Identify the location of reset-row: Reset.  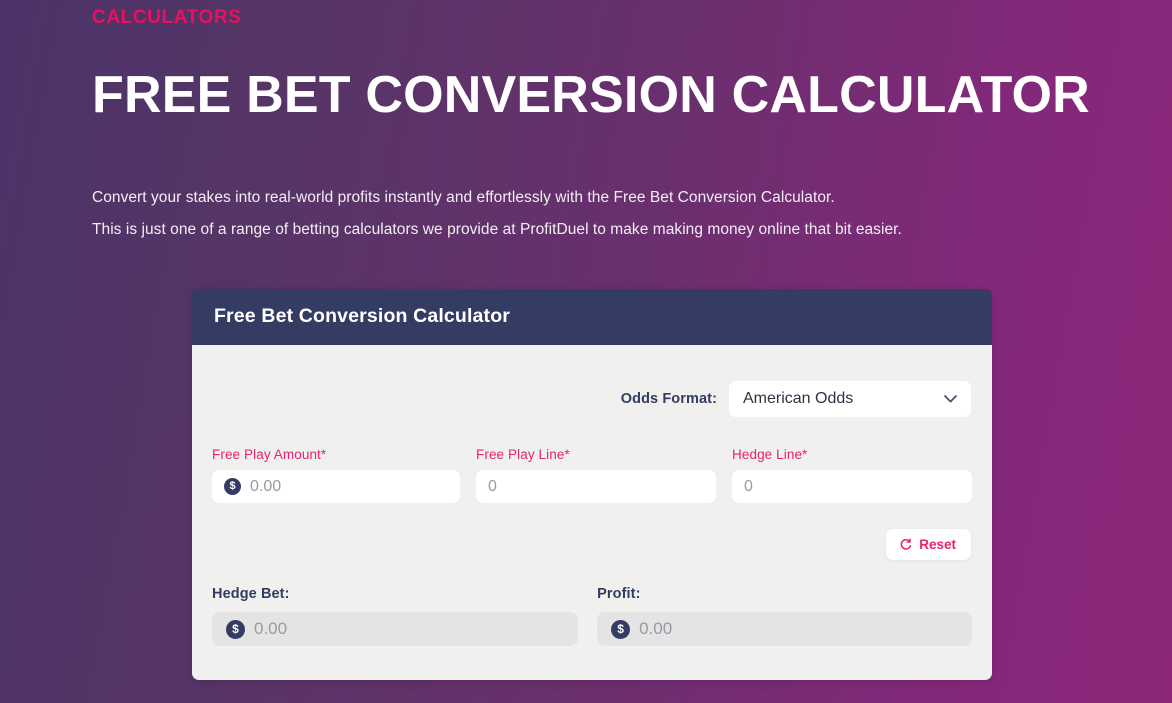
(592, 545).